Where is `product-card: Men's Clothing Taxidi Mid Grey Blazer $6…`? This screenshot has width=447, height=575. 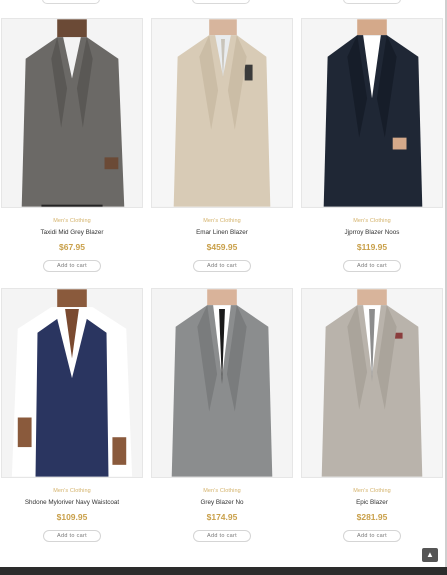
product-card: Men's Clothing Taxidi Mid Grey Blazer $6… is located at coordinates (72, 145).